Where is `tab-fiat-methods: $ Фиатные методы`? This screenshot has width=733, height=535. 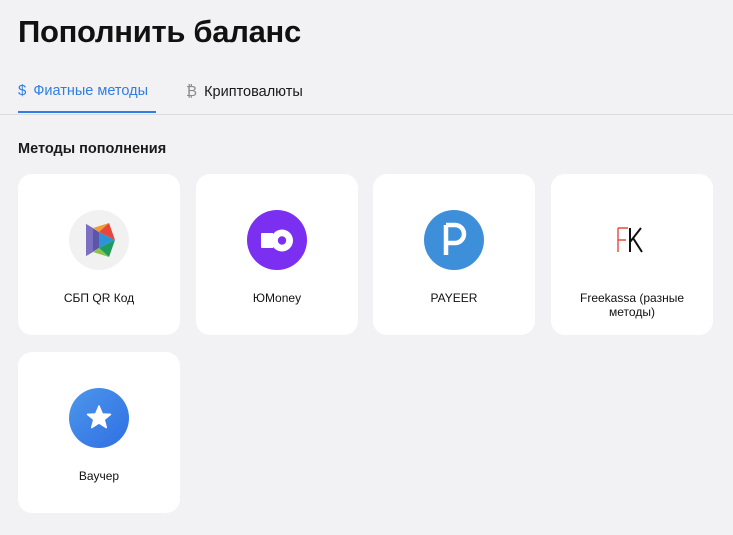
tab-fiat-methods: $ Фиатные методы is located at coordinates (87, 91).